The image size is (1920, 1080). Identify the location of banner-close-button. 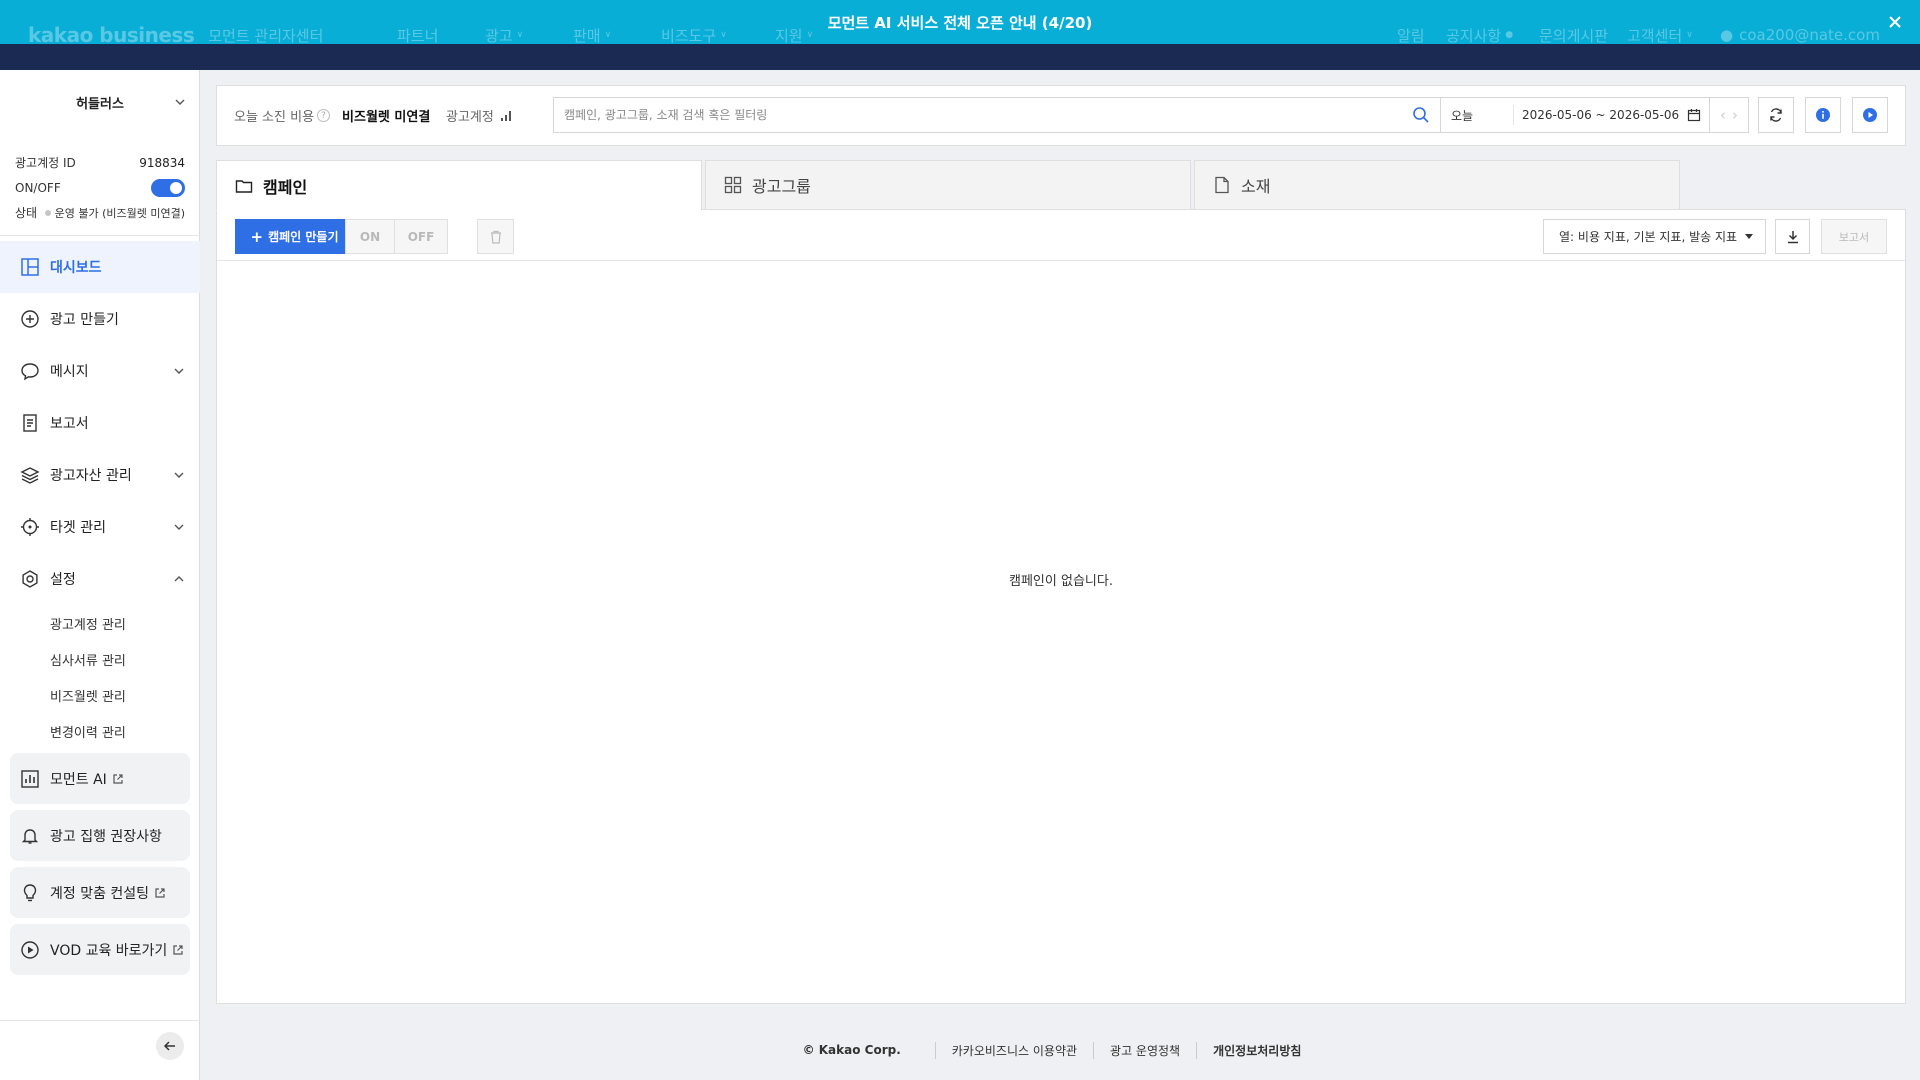
(1895, 22).